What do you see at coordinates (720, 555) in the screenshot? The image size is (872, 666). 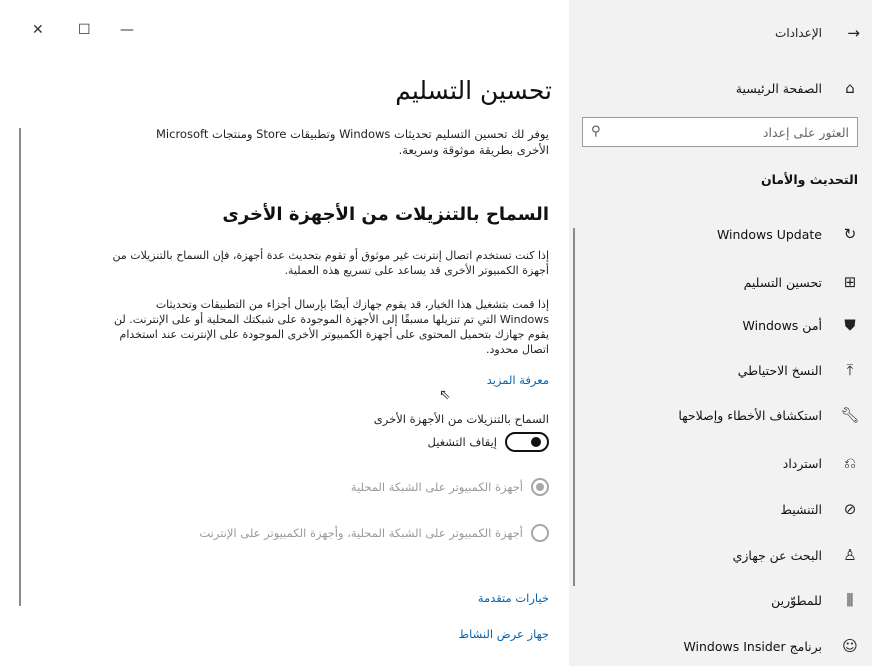 I see `sidebar-item-find-my-device: ♙ البحث عن جهازي` at bounding box center [720, 555].